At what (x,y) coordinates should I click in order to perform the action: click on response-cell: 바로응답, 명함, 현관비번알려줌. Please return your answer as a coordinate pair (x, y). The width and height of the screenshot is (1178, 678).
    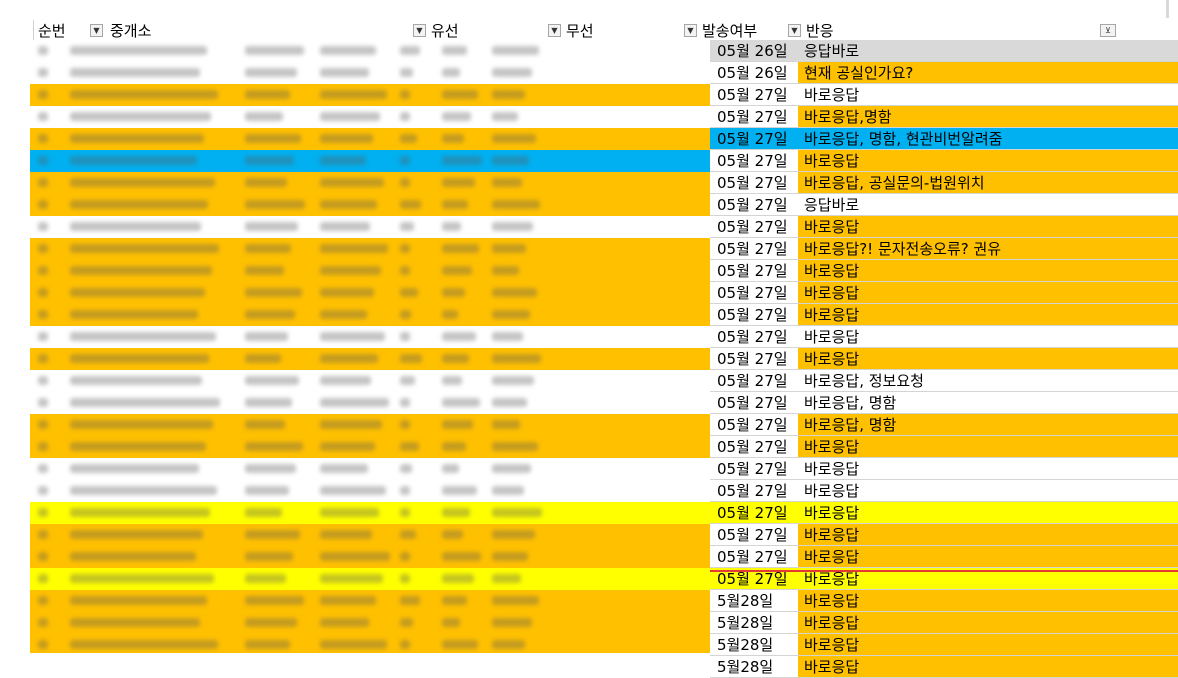
    Looking at the image, I should click on (962, 139).